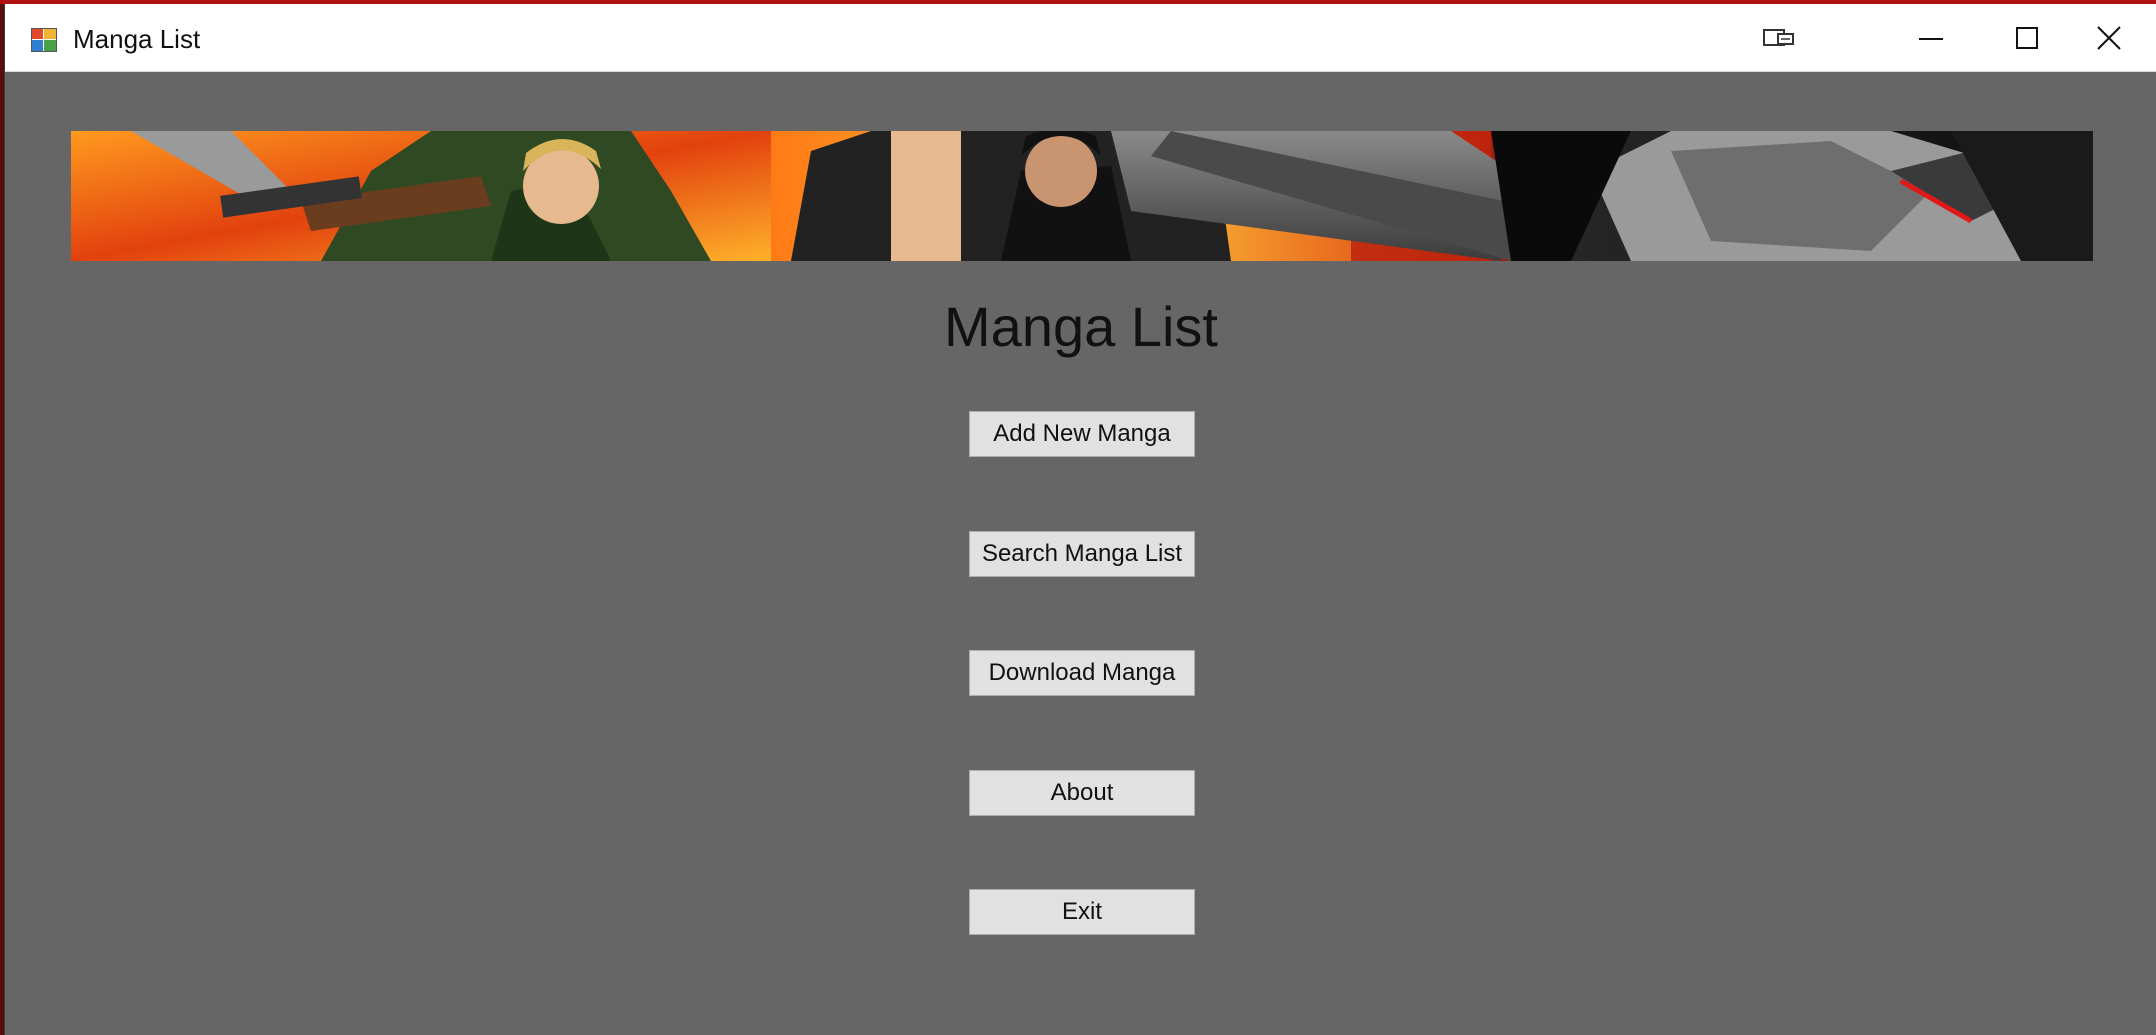  I want to click on about-button: About, so click(1082, 793).